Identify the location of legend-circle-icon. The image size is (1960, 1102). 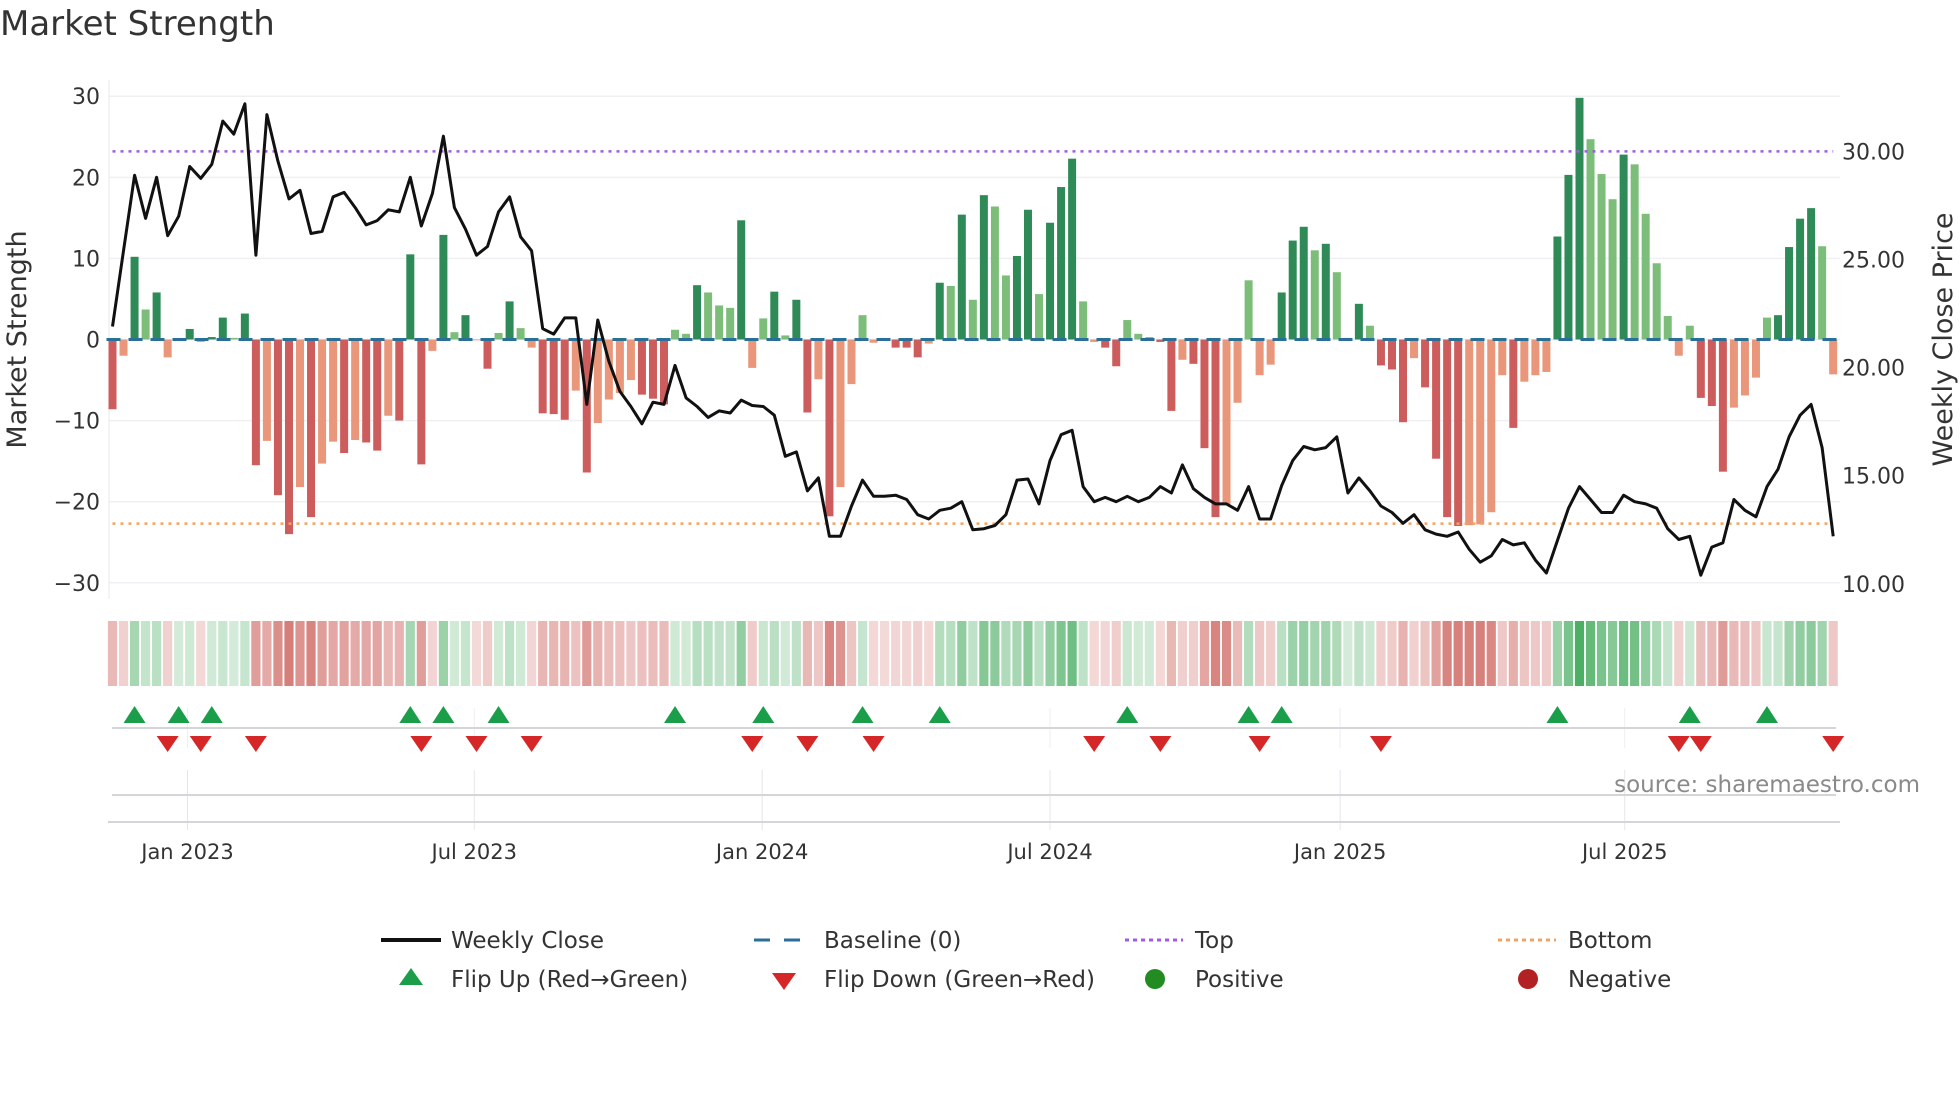
(1528, 979).